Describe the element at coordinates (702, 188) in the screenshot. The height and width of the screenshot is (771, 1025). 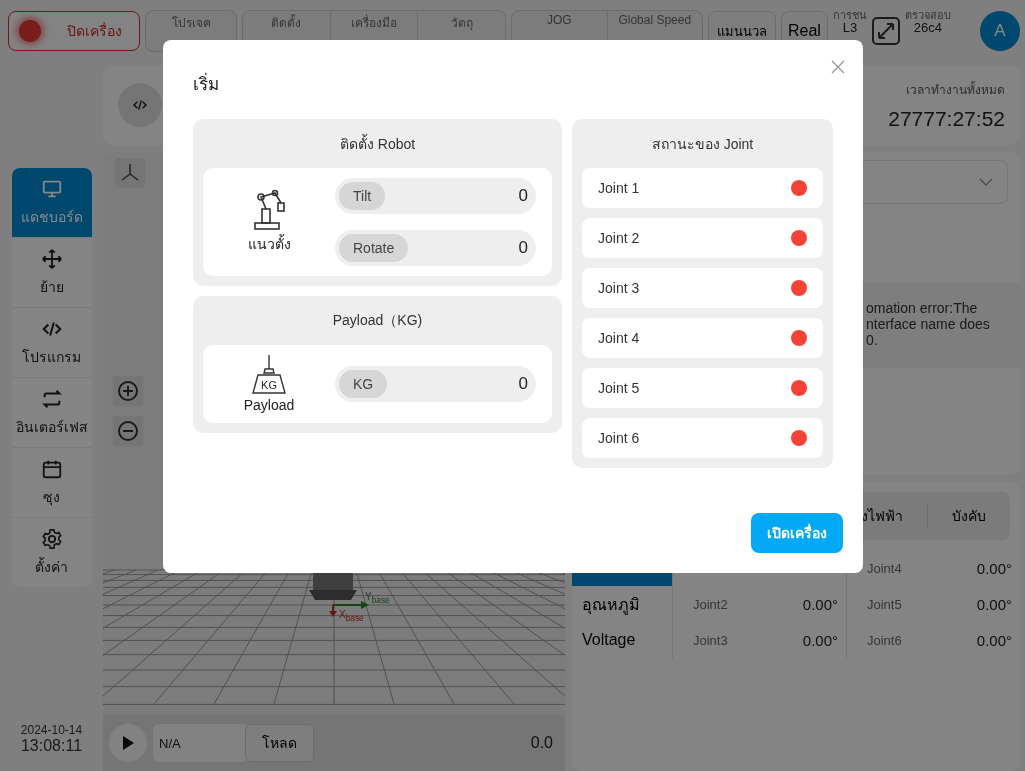
I see `joint-status-row: Joint 1` at that location.